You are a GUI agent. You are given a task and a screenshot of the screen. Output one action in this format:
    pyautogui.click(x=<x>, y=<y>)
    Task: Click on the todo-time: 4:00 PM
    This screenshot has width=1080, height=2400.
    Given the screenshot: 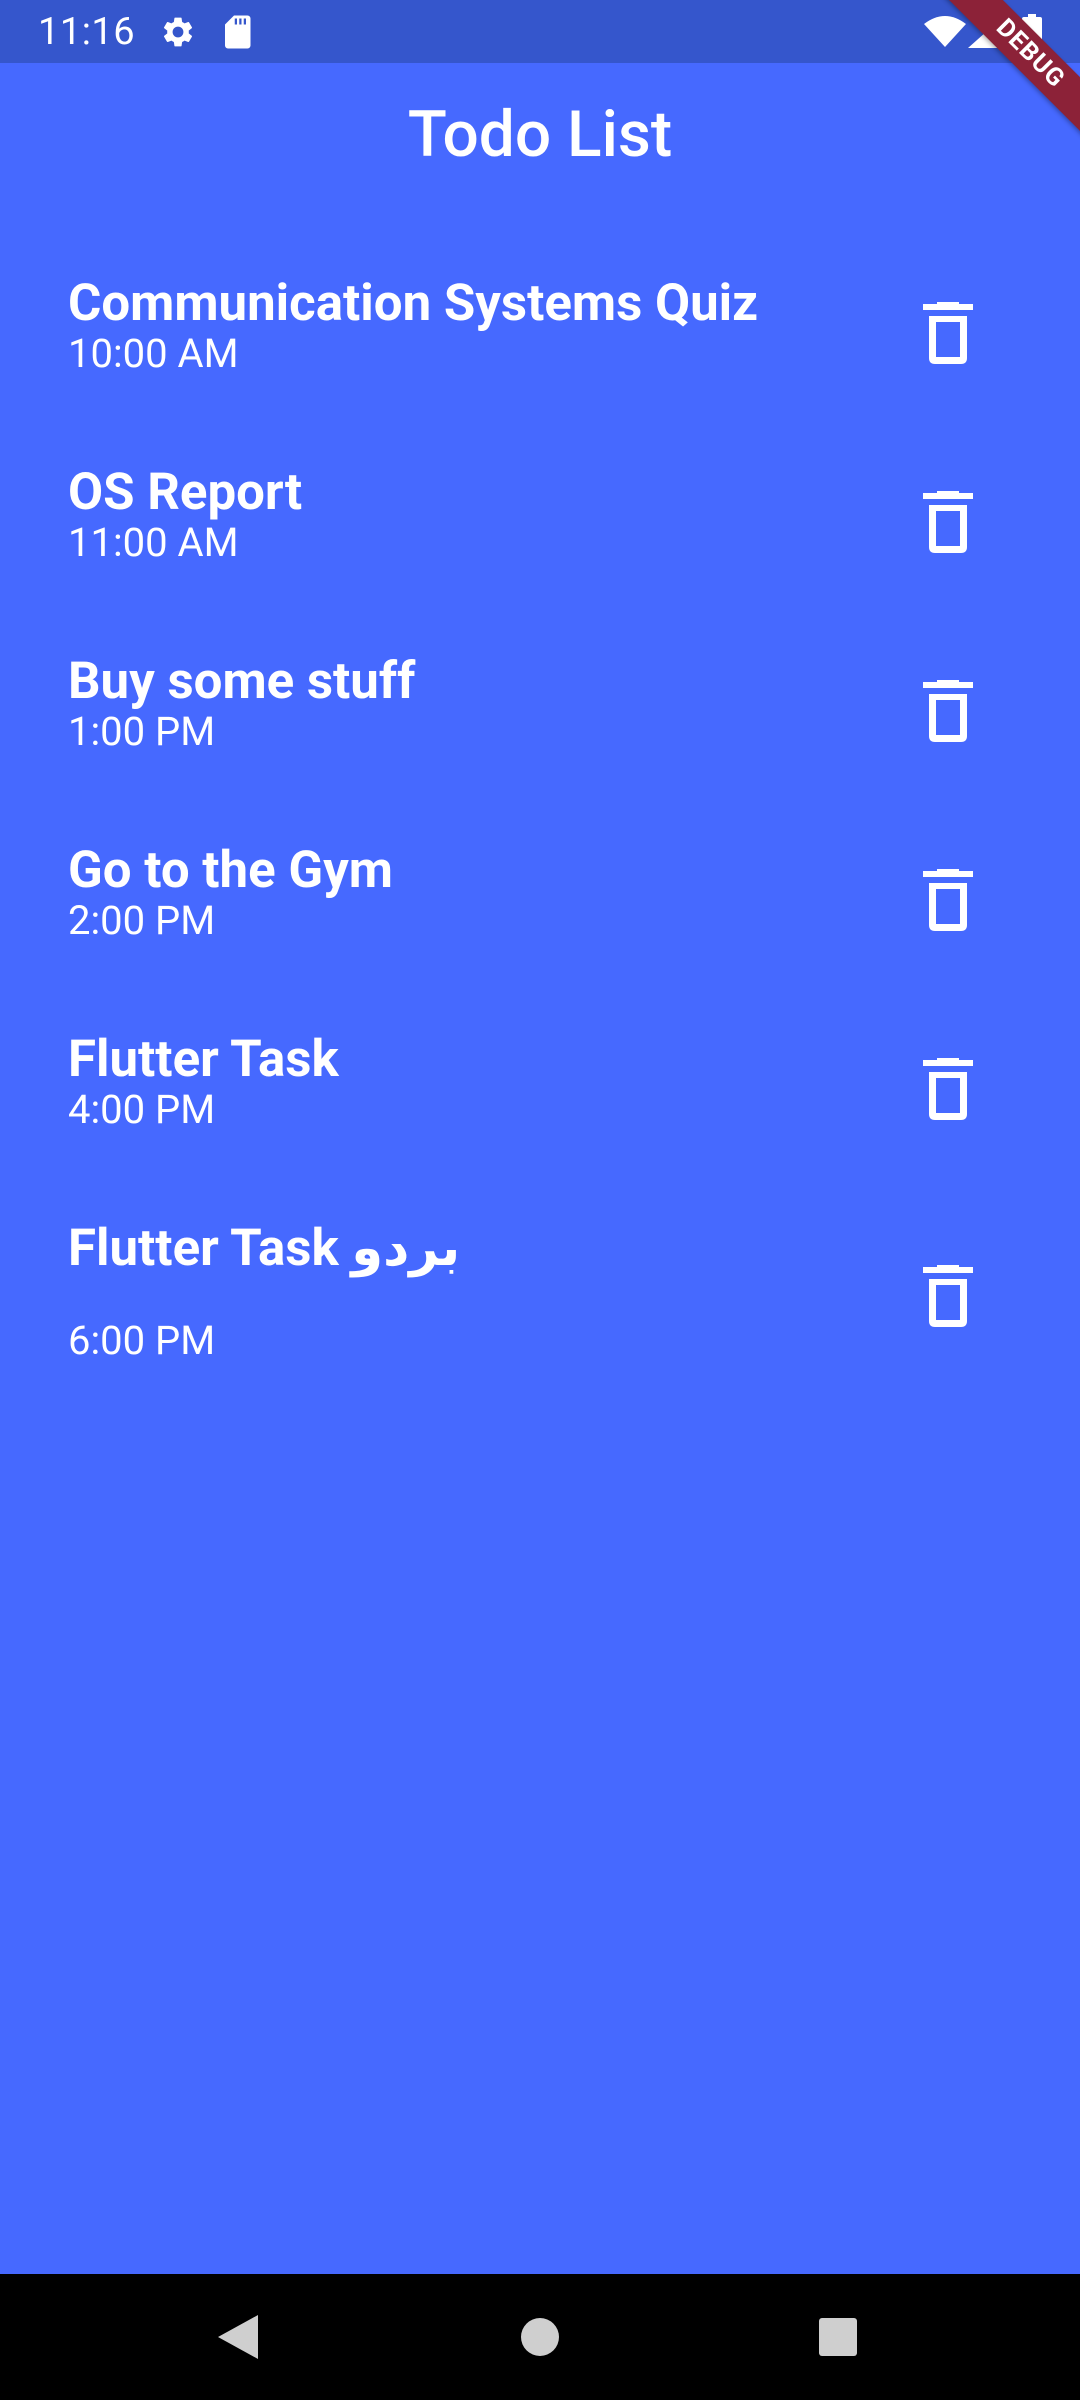 What is the action you would take?
    pyautogui.click(x=142, y=1109)
    